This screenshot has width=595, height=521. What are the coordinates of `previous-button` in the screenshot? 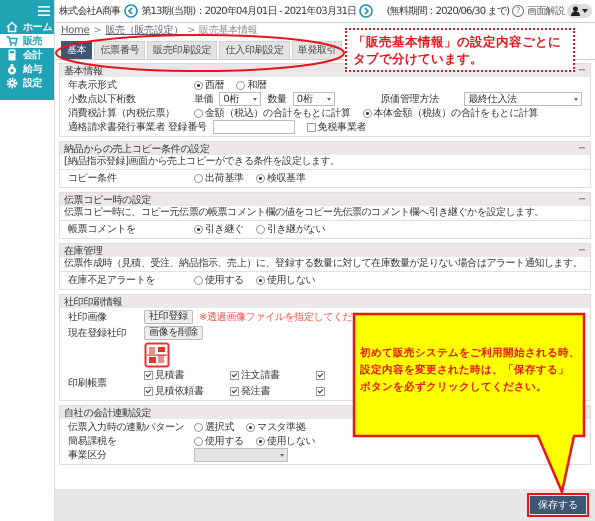 It's located at (131, 11).